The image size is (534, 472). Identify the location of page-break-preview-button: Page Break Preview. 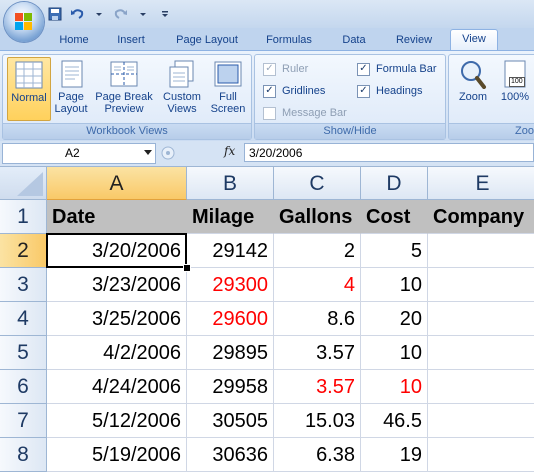
(124, 88).